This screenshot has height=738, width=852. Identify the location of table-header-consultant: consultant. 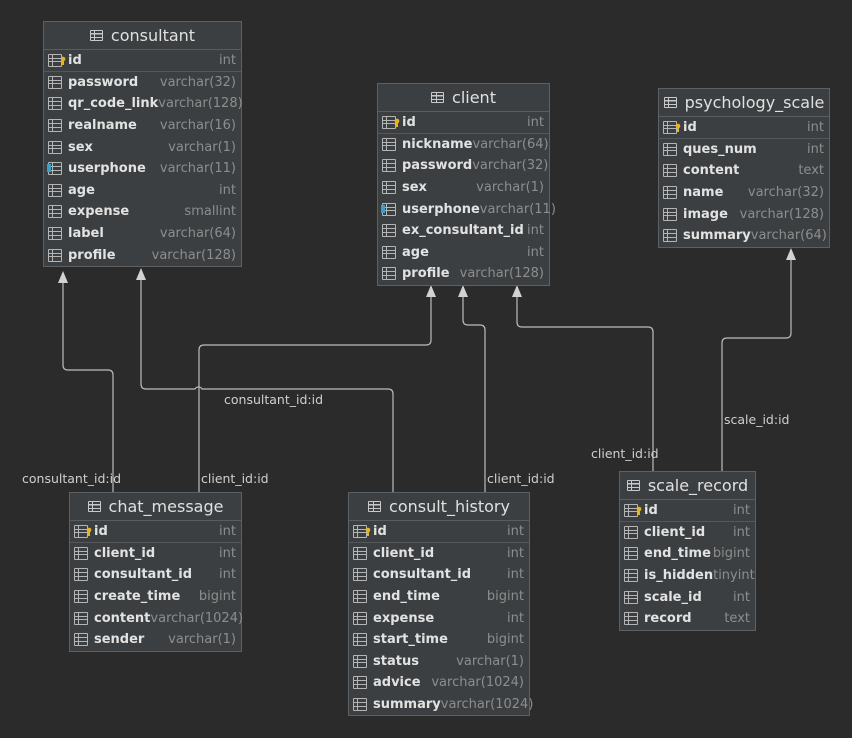
(142, 36).